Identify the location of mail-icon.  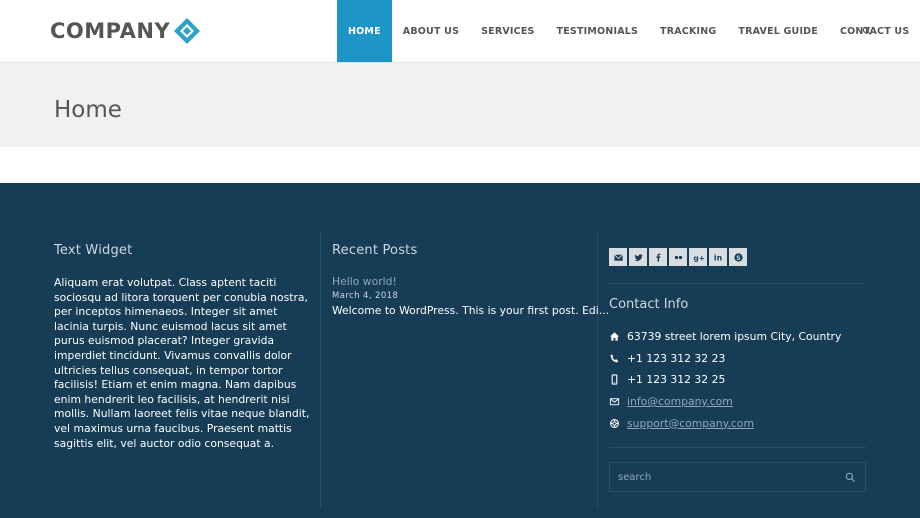
(618, 257).